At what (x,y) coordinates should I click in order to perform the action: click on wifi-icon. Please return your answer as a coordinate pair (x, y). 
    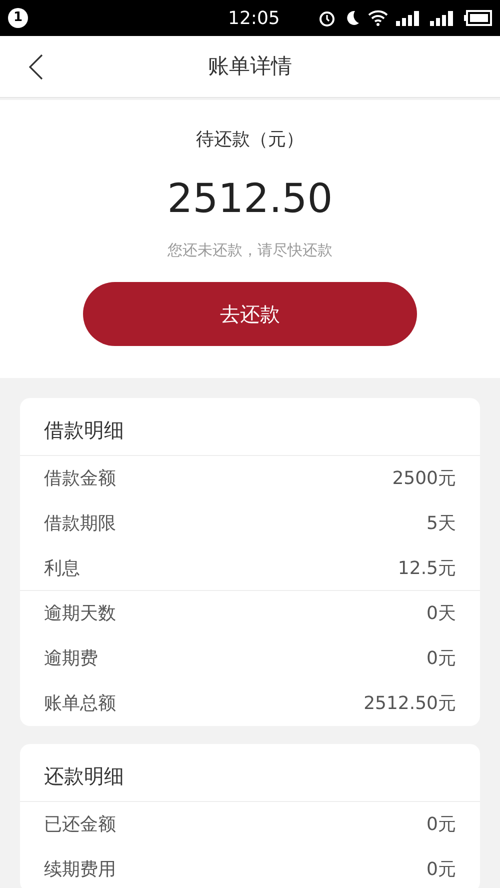
    Looking at the image, I should click on (378, 18).